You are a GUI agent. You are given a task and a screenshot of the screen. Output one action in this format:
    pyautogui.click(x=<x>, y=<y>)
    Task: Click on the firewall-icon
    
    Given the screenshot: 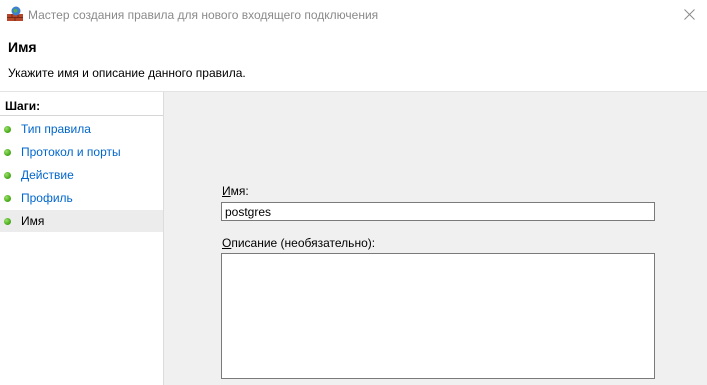 What is the action you would take?
    pyautogui.click(x=15, y=14)
    